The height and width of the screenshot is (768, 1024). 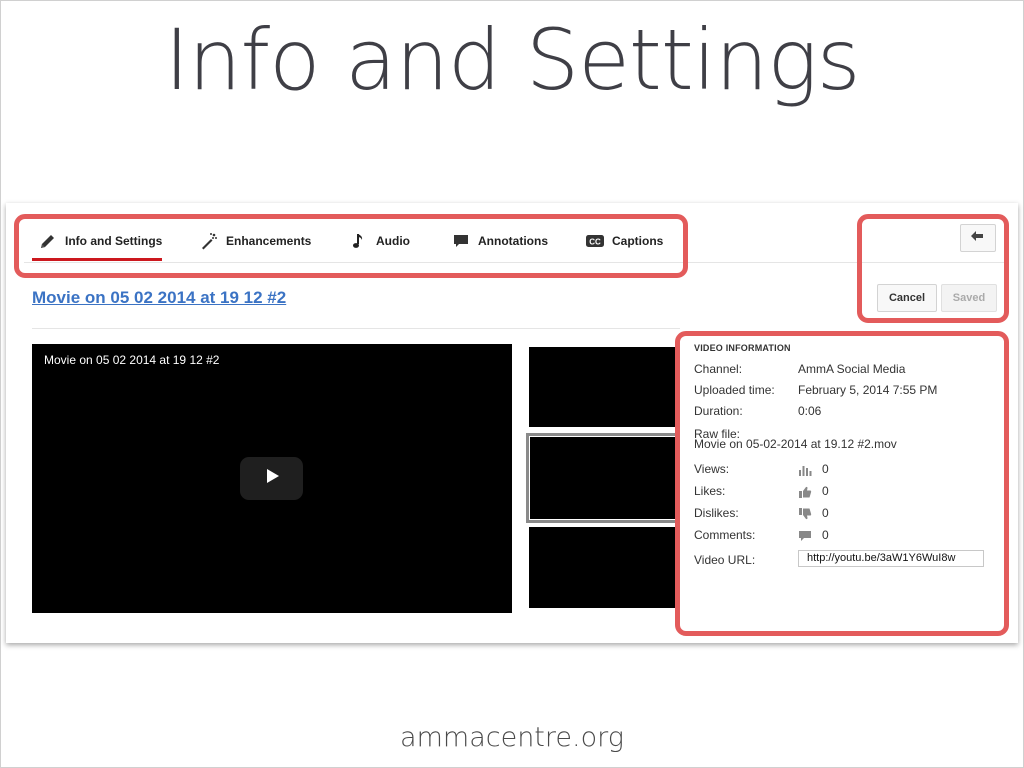 I want to click on video-url-field: http://youtu.be/3aW1Y6WuI8w, so click(x=891, y=558).